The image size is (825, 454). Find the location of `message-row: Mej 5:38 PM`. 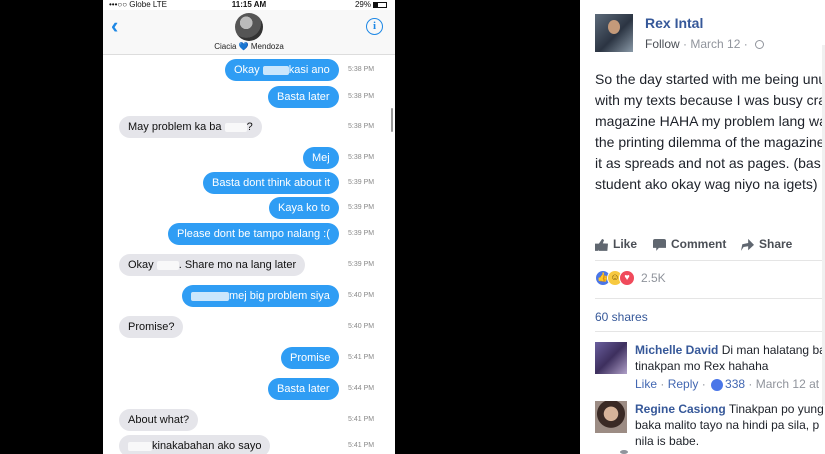

message-row: Mej 5:38 PM is located at coordinates (249, 158).